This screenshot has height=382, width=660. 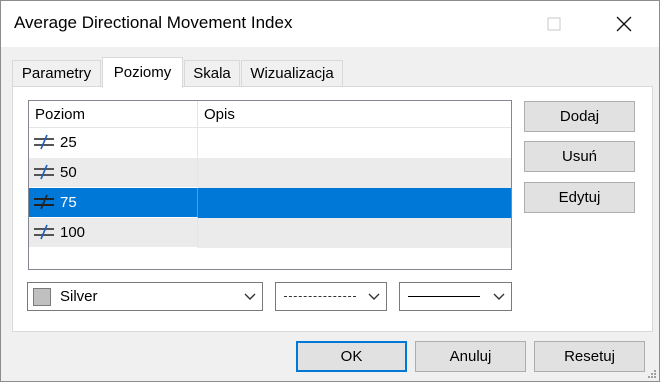 I want to click on solid-line-sample, so click(x=444, y=296).